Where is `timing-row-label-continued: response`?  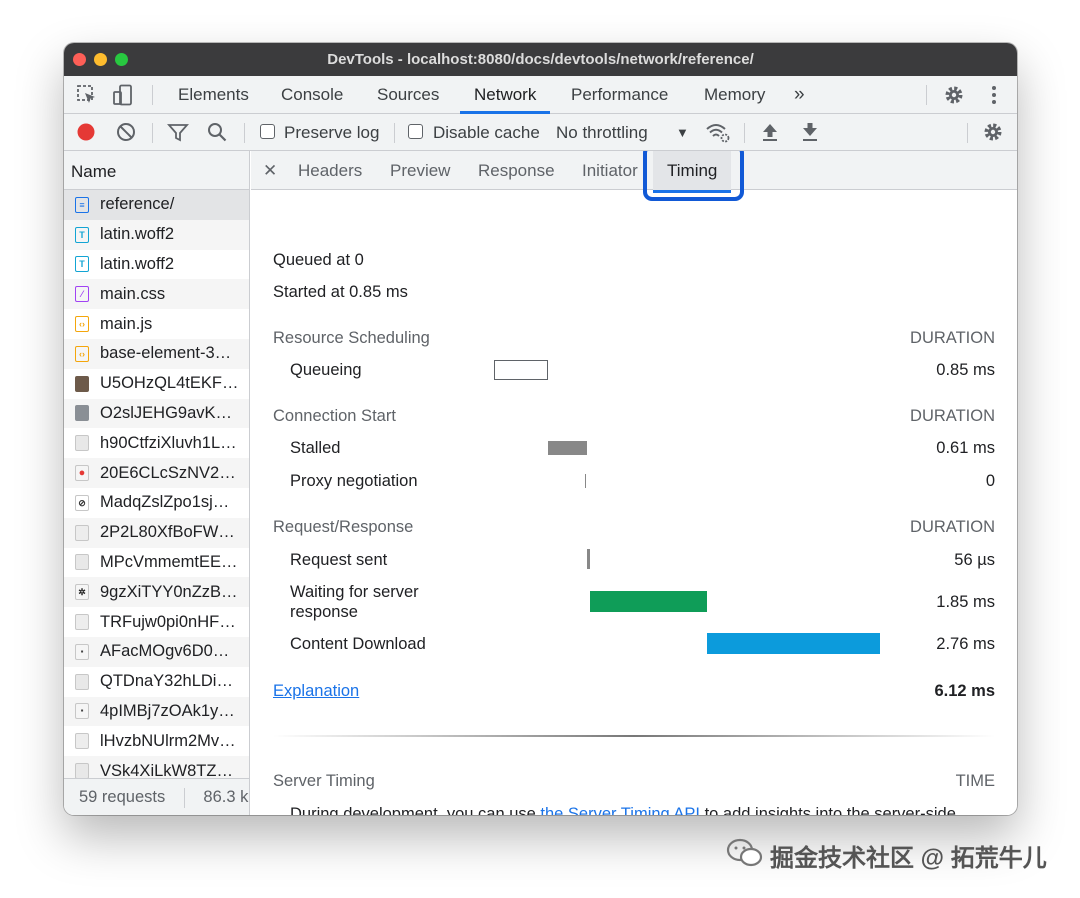 timing-row-label-continued: response is located at coordinates (324, 612).